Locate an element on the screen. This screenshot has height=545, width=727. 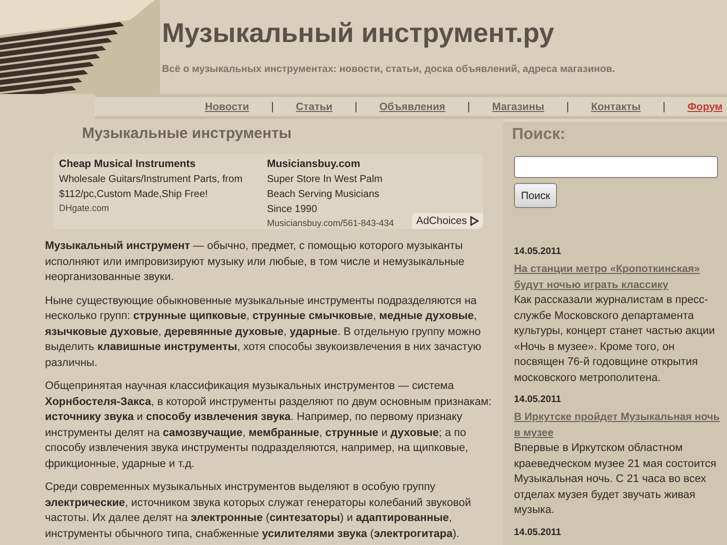
news-text: Как рассказали журналистам в пресс-службе Московского департамента культуры, концерт станет частью акции «Ночь в музее». Кроме того, он посвящен 76-й годовщине открытия московского метрополитена. is located at coordinates (615, 339).